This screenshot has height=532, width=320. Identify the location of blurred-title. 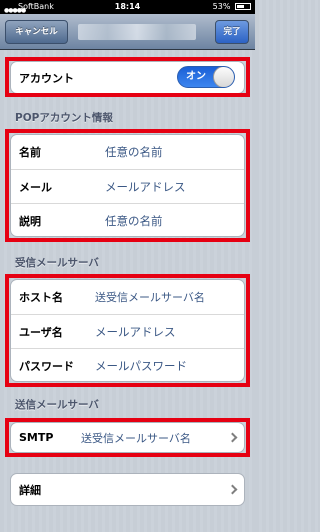
(137, 32).